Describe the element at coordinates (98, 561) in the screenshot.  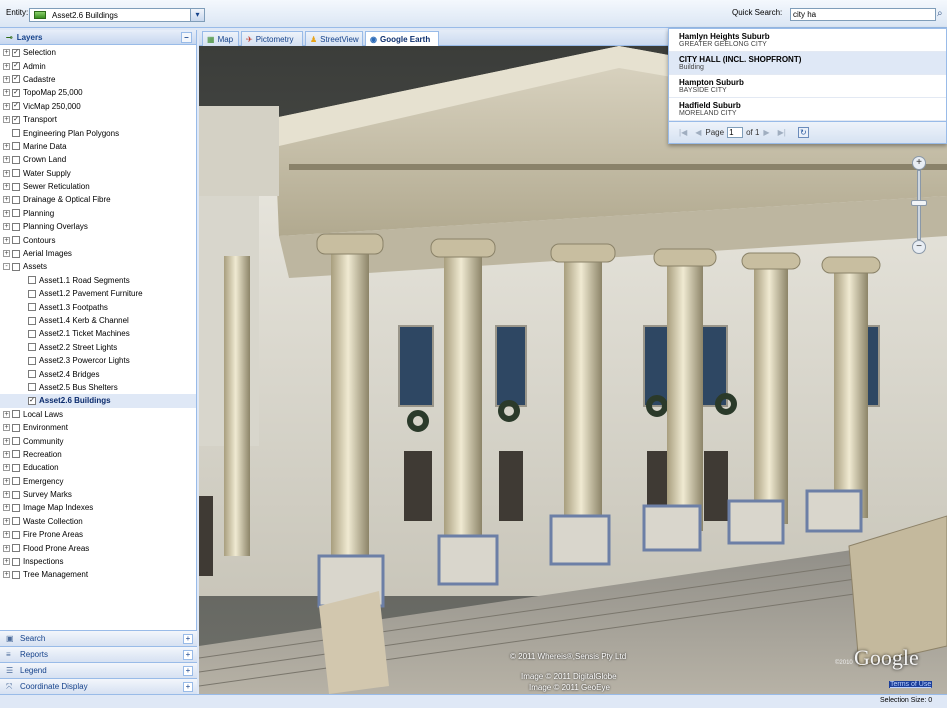
I see `layer-item: + Inspections` at that location.